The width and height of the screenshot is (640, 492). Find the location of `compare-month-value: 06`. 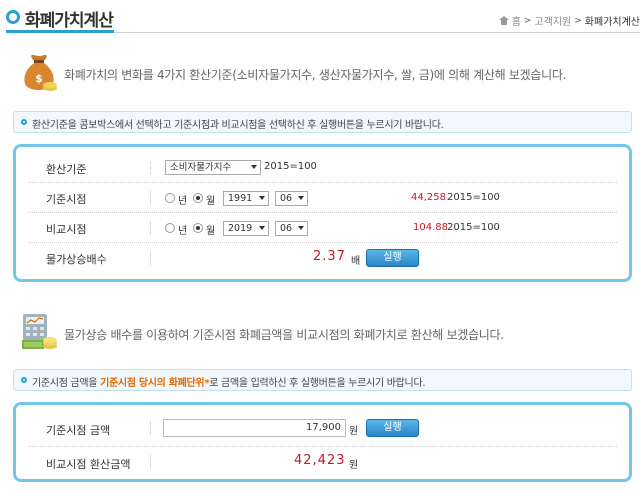

compare-month-value: 06 is located at coordinates (286, 228).